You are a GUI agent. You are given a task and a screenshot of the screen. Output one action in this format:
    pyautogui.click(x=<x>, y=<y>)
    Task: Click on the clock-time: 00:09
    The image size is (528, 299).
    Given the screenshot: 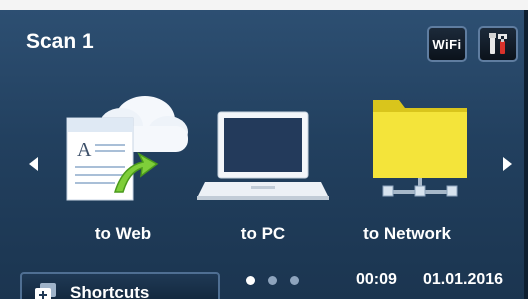 What is the action you would take?
    pyautogui.click(x=376, y=279)
    